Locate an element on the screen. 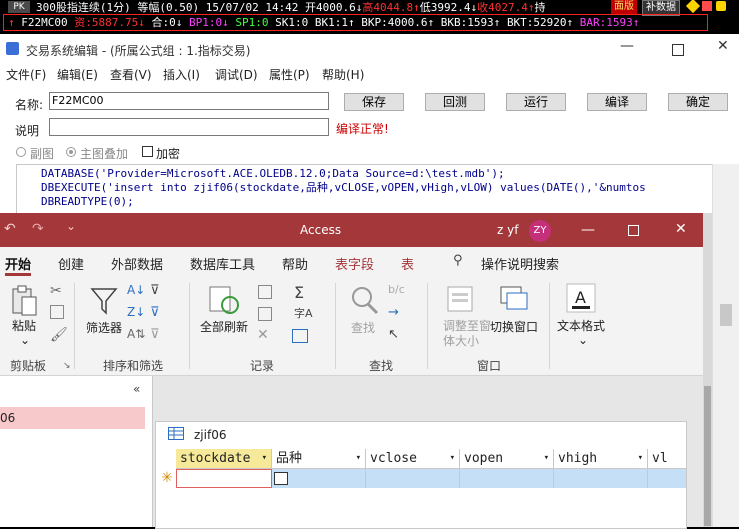 This screenshot has width=739, height=529. access-maximize-icon is located at coordinates (633, 230).